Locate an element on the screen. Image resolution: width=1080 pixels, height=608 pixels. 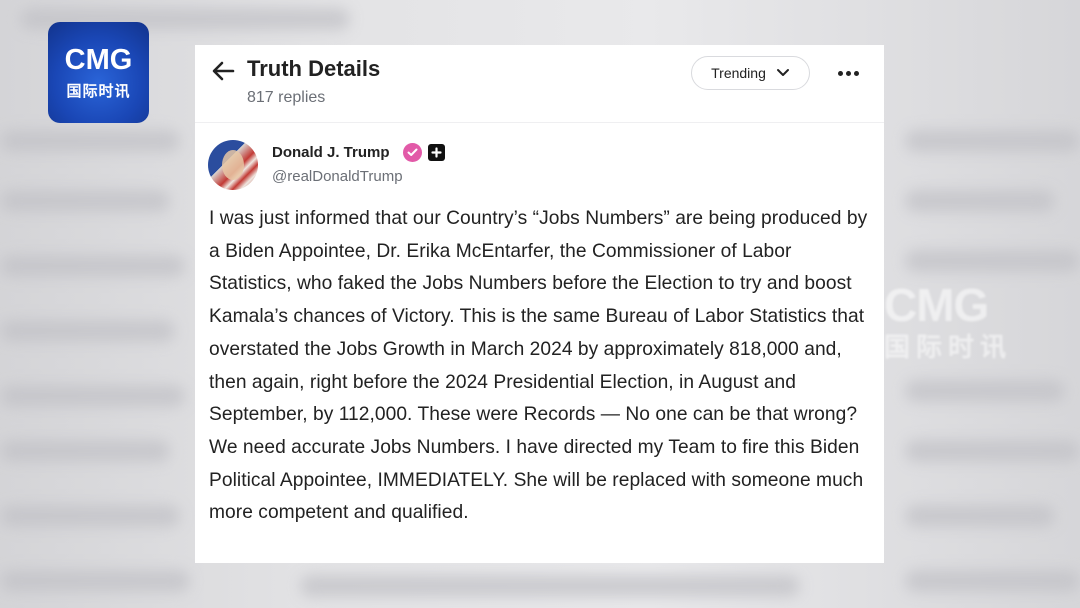
avatar is located at coordinates (233, 165).